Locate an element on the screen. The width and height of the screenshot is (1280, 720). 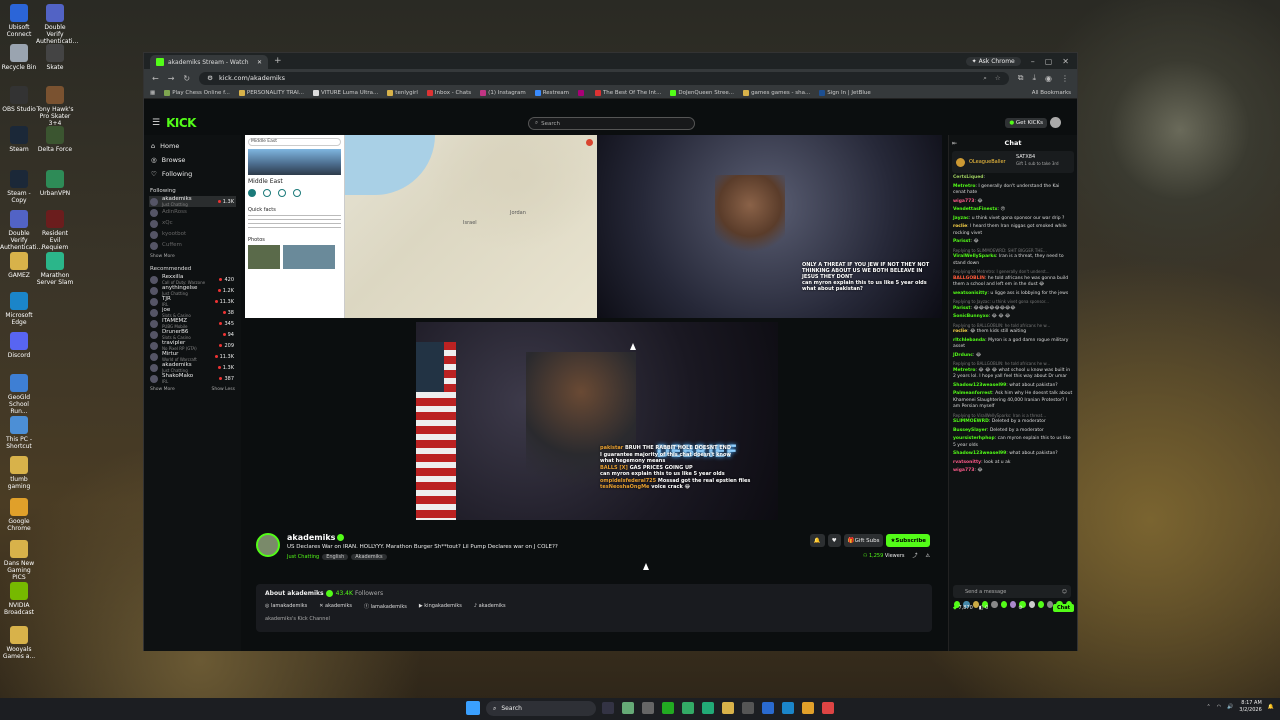
get-kicks-button: ● Get KICKs is located at coordinates (1026, 123).